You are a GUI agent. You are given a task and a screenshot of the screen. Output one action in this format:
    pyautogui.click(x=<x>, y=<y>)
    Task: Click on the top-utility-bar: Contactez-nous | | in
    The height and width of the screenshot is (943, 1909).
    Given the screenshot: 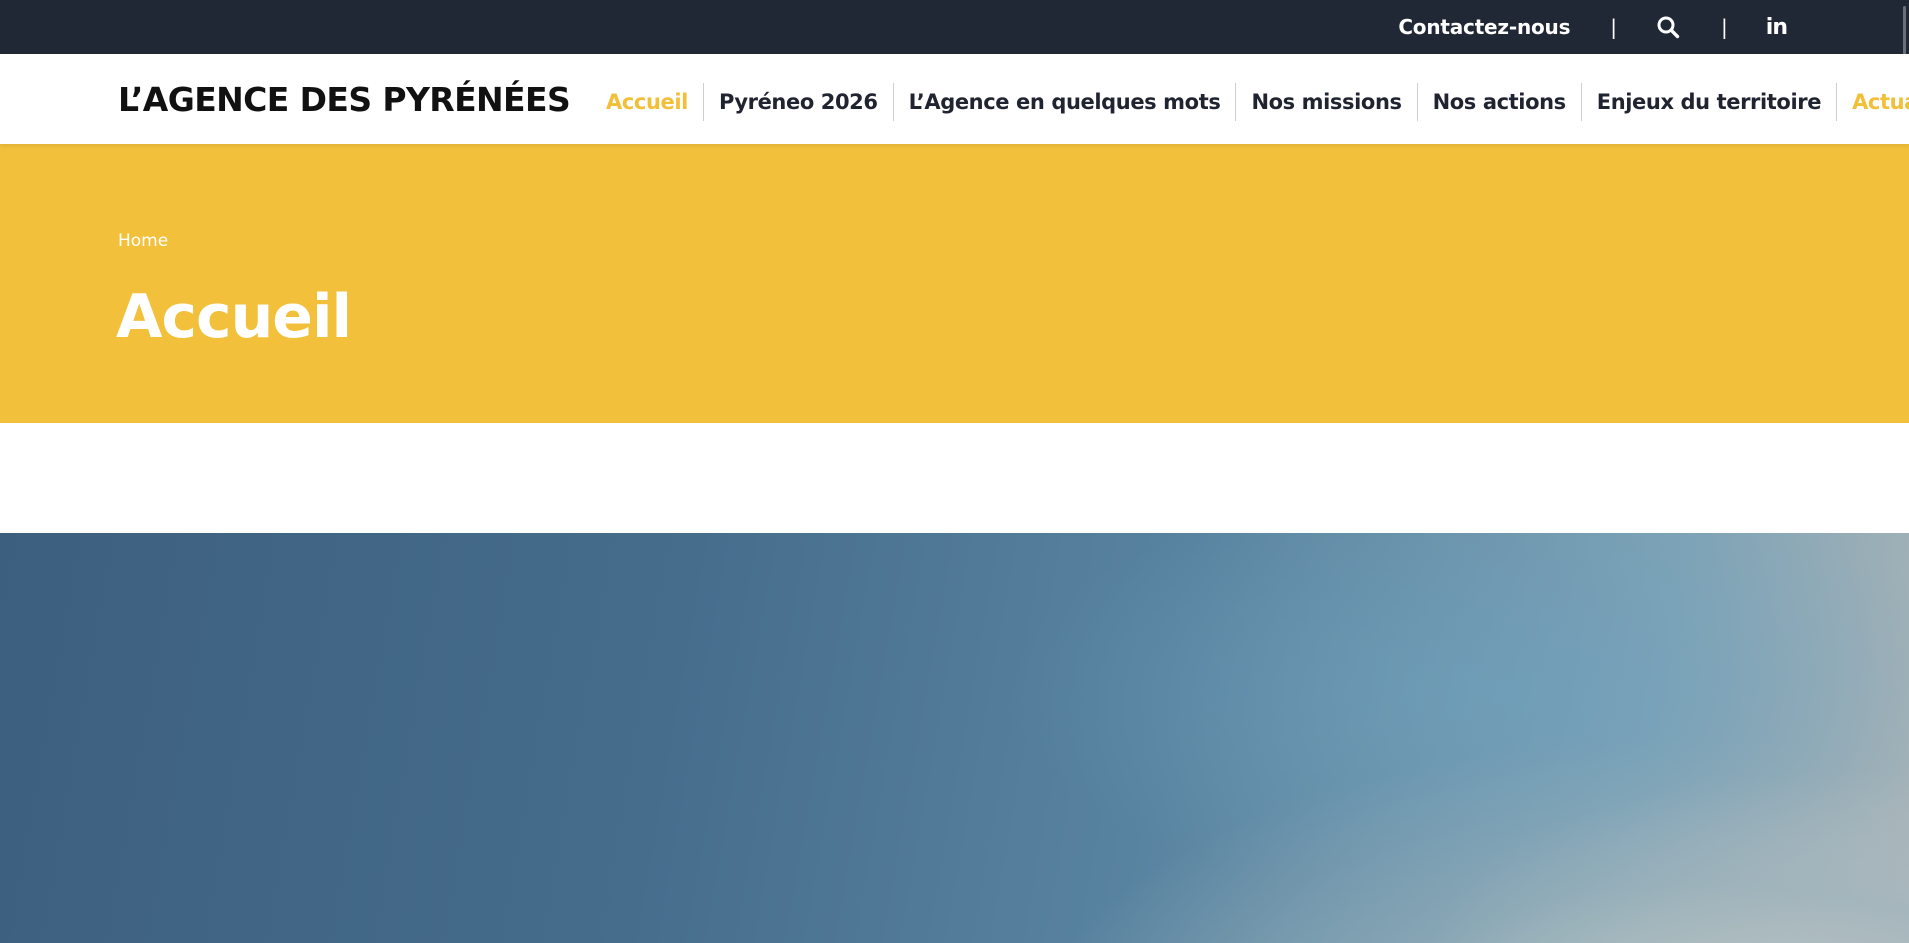 What is the action you would take?
    pyautogui.click(x=954, y=27)
    